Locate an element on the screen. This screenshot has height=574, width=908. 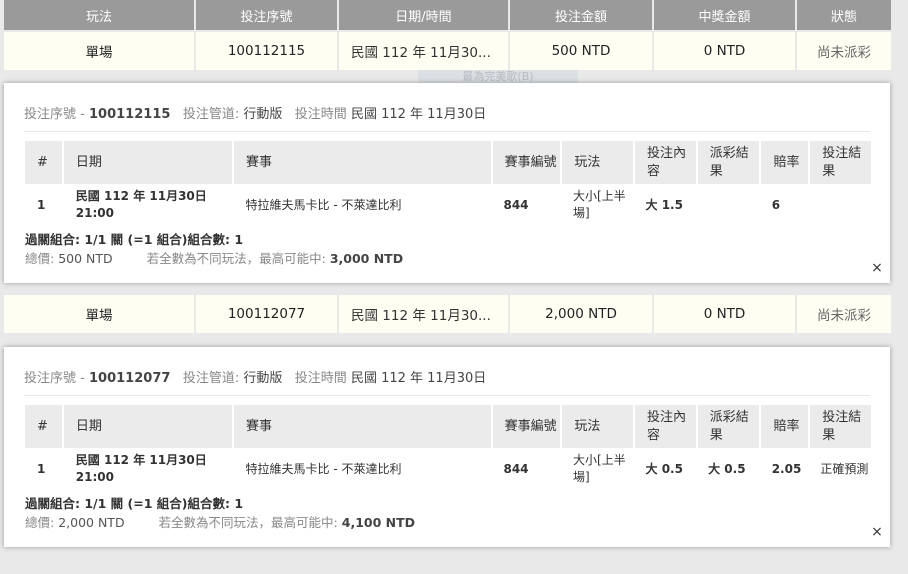
cell-payout-result: 大 0.5 is located at coordinates (727, 468).